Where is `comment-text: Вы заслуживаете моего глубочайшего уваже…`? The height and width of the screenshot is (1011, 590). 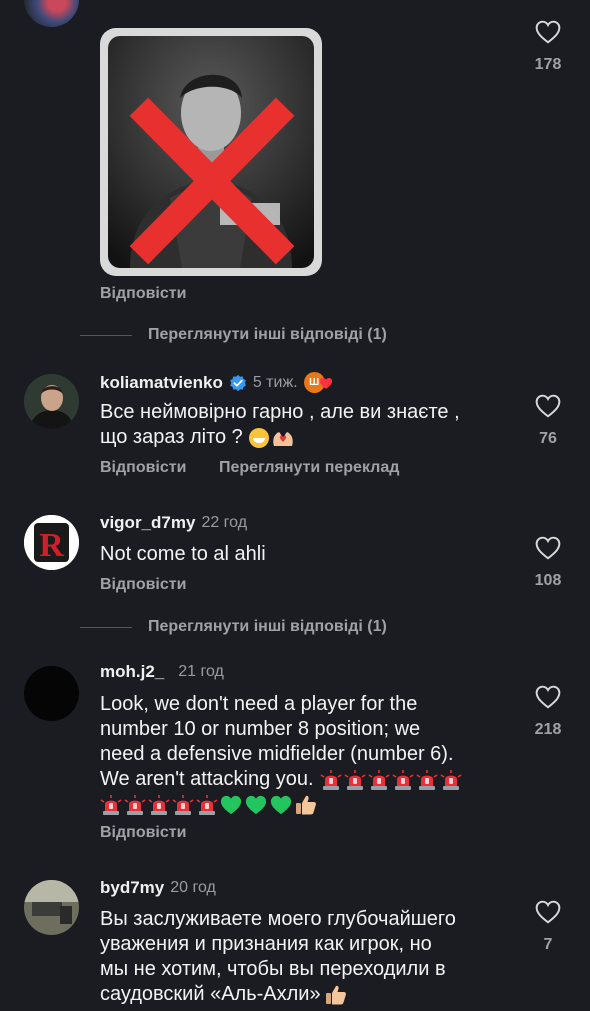 comment-text: Вы заслуживаете моего глубочайшего уваже… is located at coordinates (278, 957).